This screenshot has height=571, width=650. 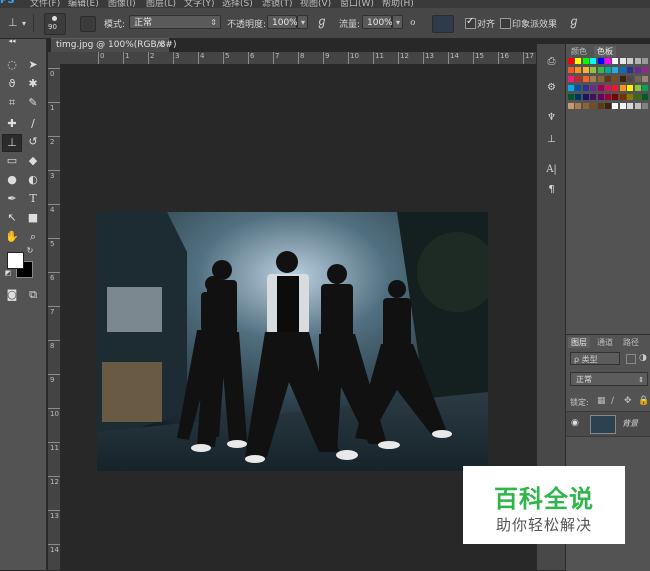 I want to click on brush-panel-icon: ♆, so click(x=551, y=117).